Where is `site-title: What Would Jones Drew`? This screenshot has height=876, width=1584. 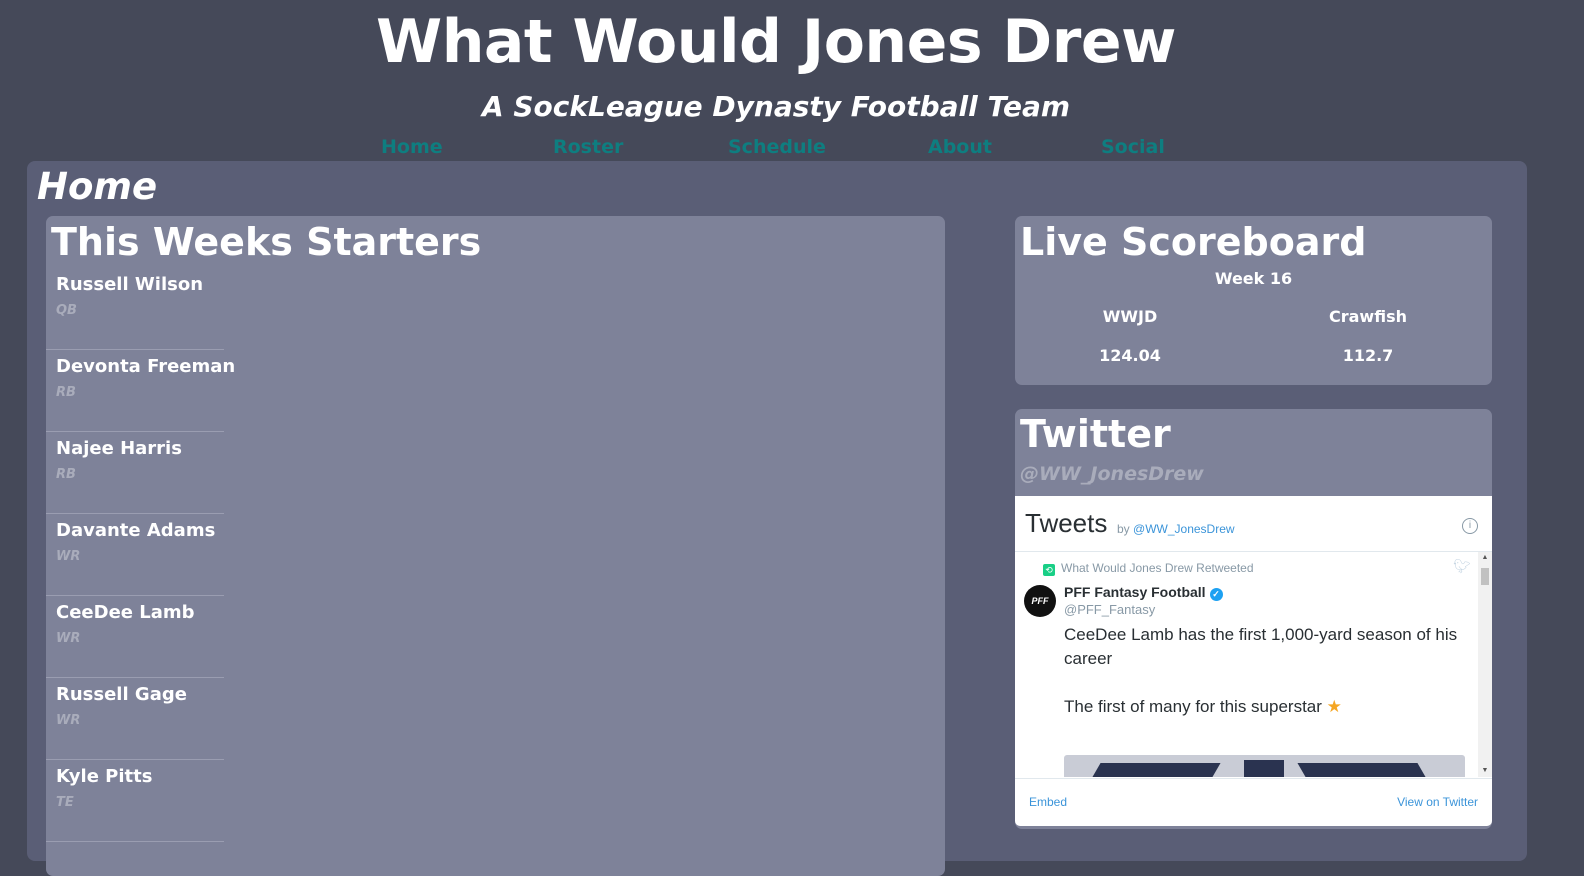
site-title: What Would Jones Drew is located at coordinates (776, 42).